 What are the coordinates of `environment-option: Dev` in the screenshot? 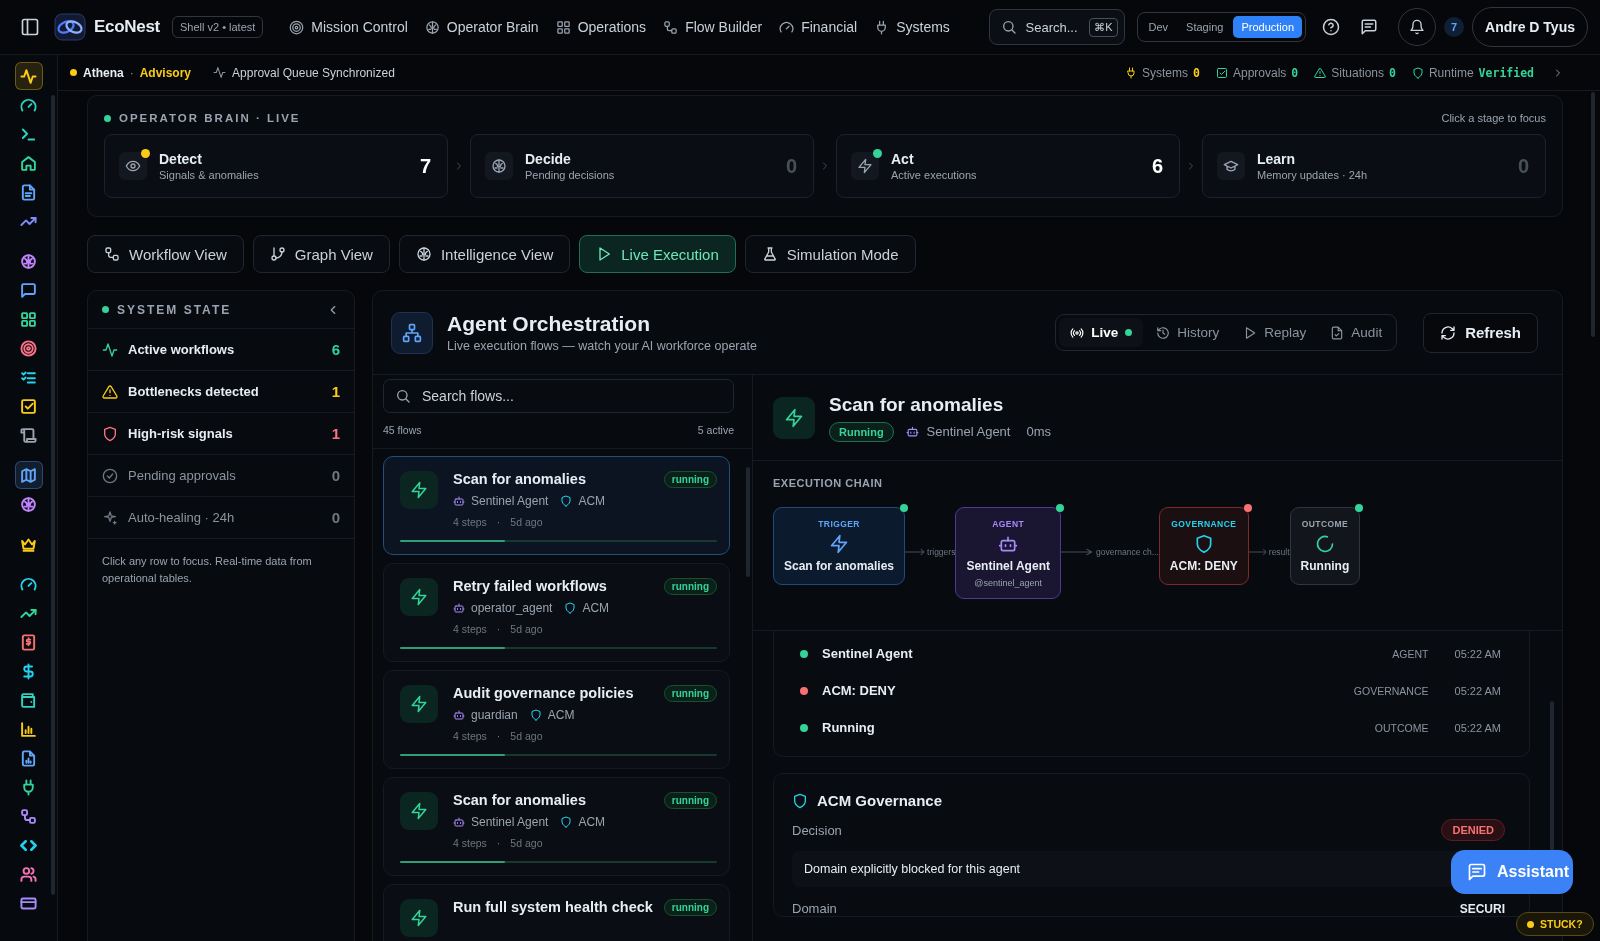 It's located at (1158, 27).